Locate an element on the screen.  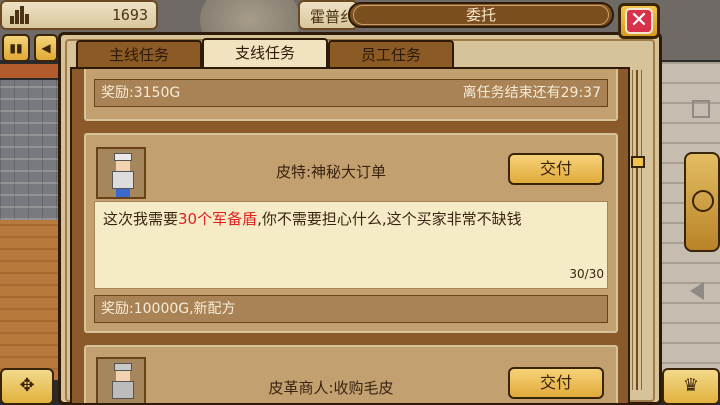
crown-icon: ♛ is located at coordinates (691, 385).